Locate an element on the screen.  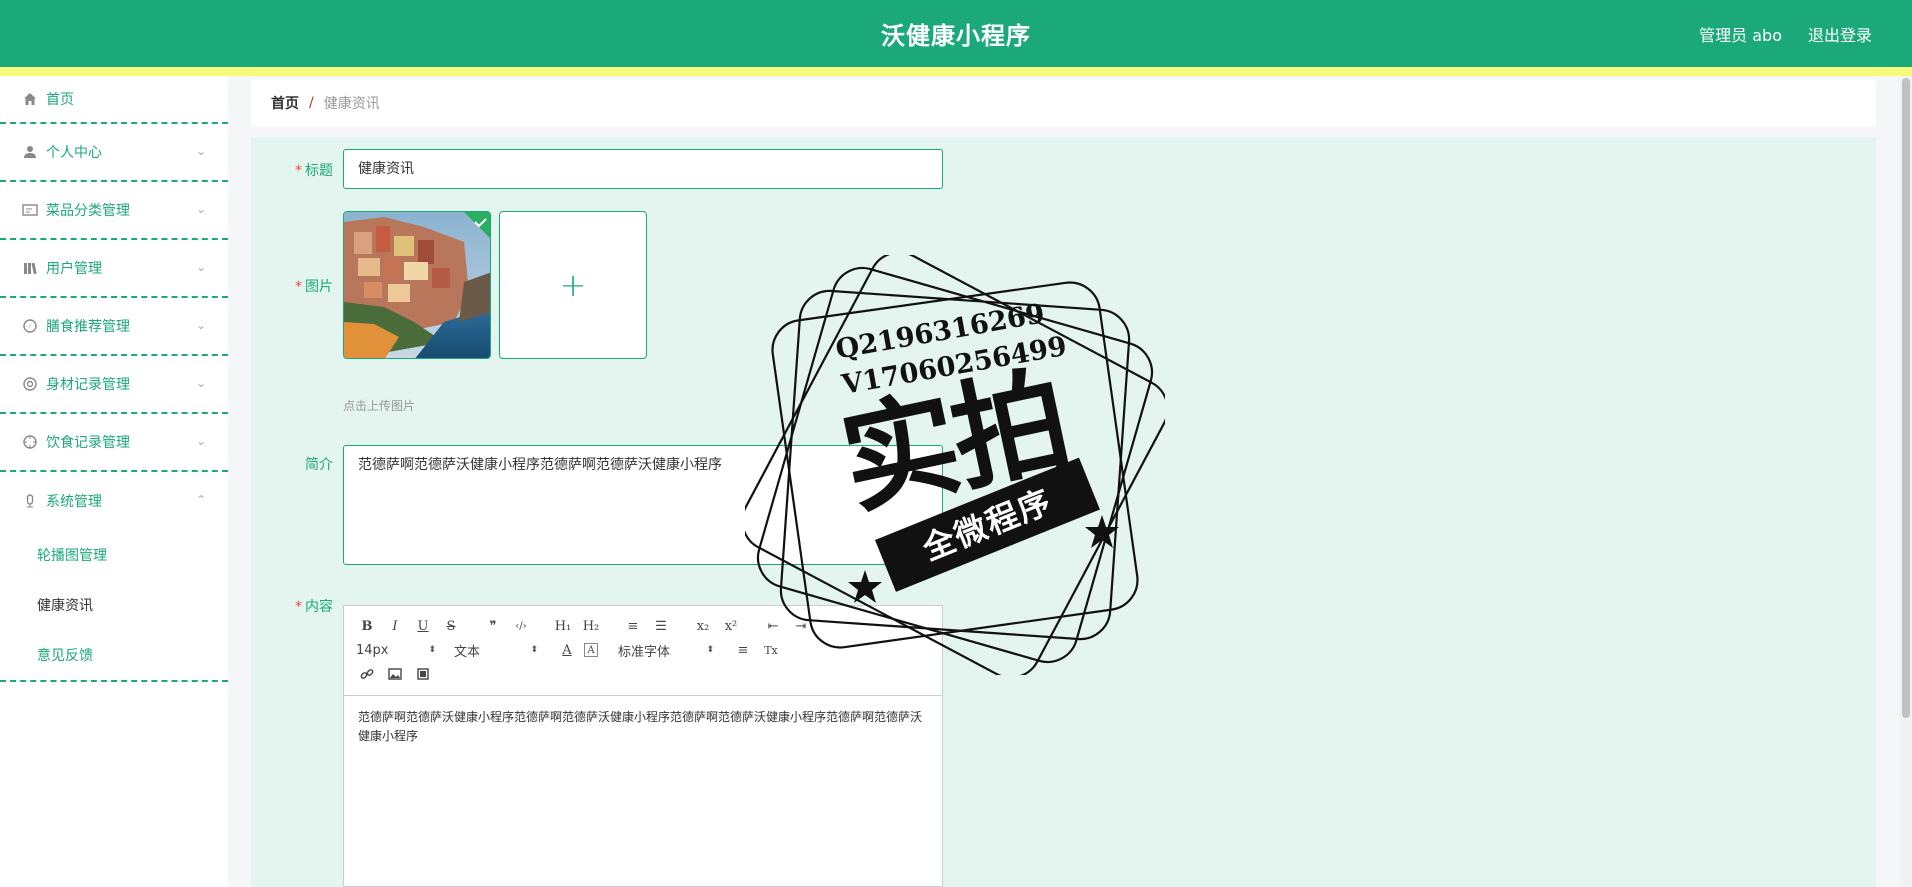
h1-button: H₁ is located at coordinates (563, 626).